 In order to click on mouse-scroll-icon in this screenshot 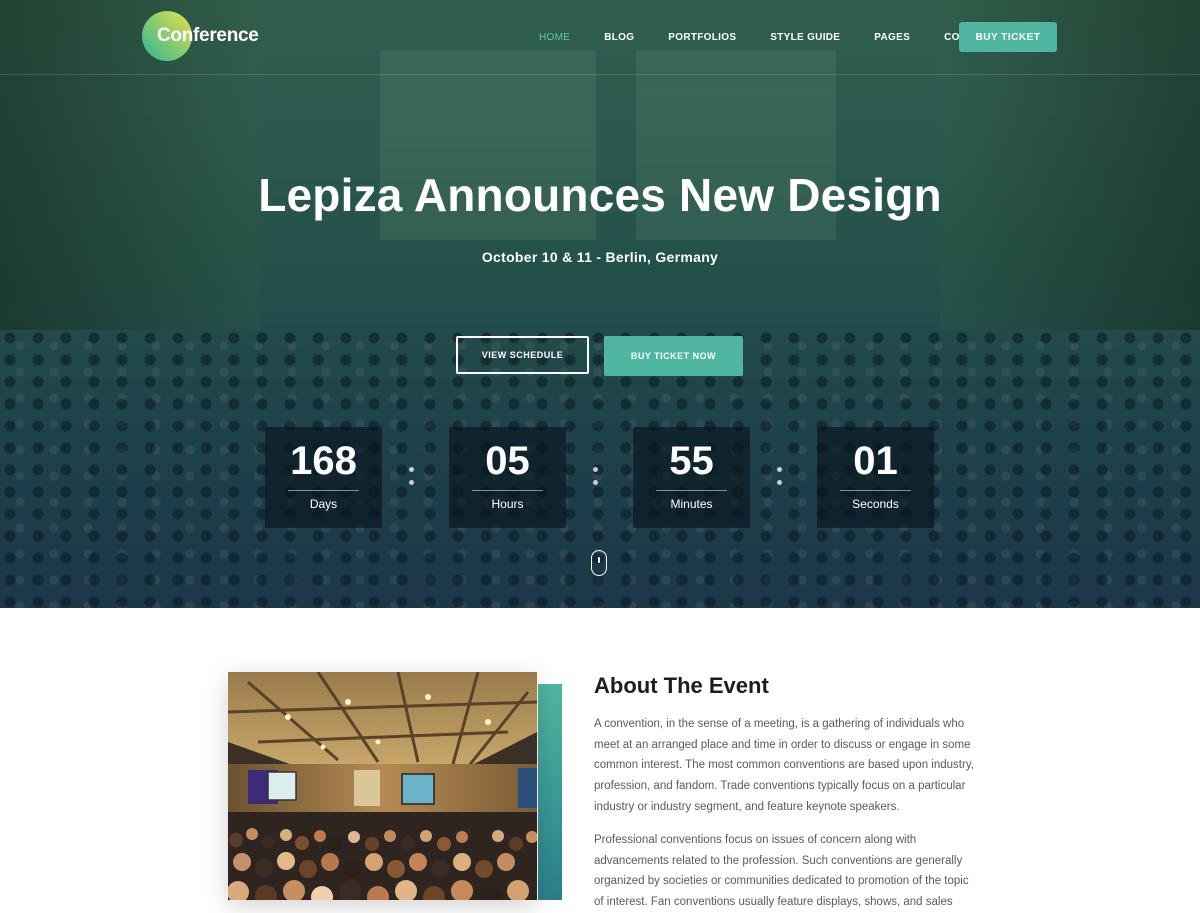, I will do `click(599, 563)`.